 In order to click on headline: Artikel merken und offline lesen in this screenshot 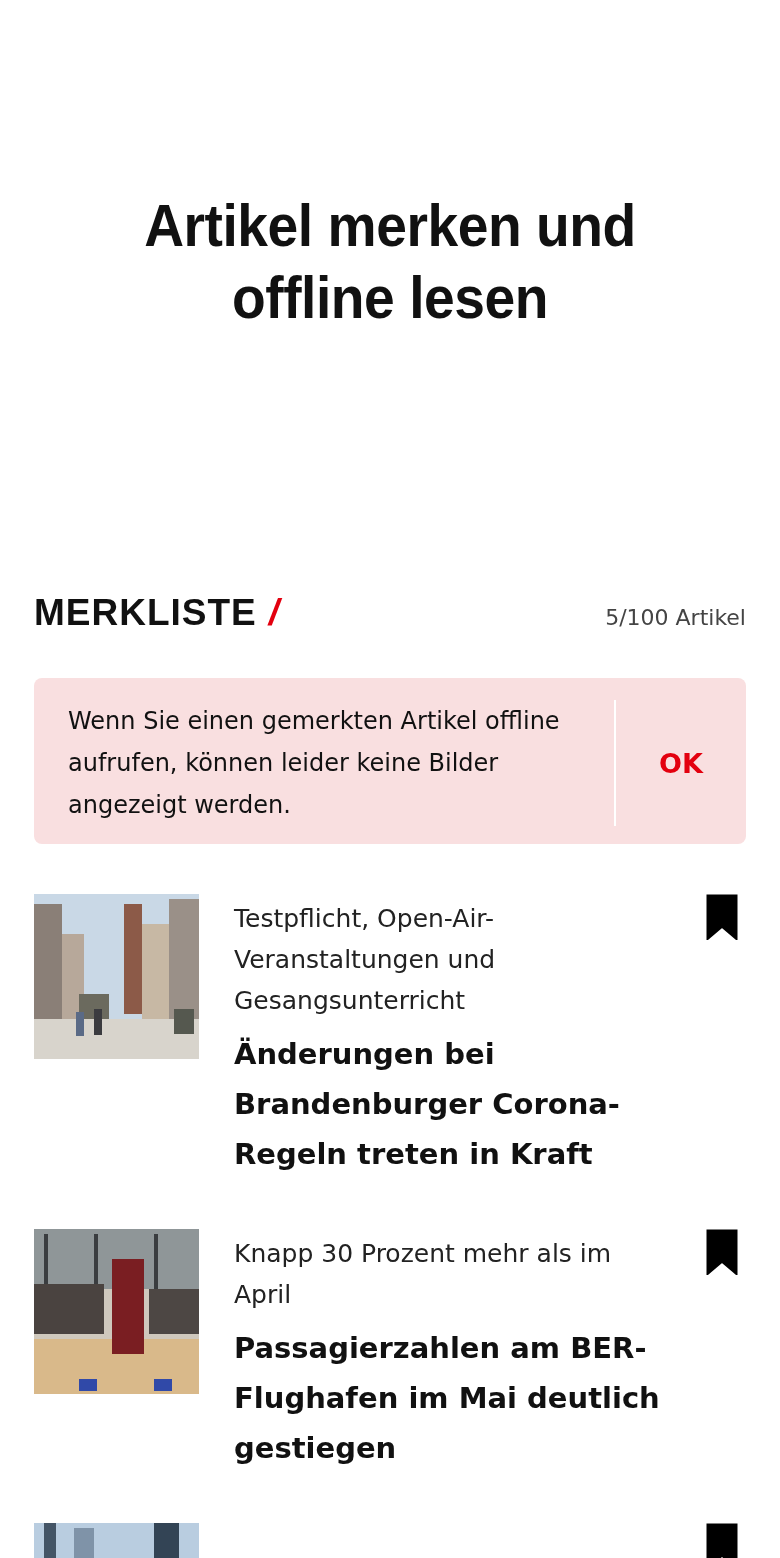, I will do `click(390, 262)`.